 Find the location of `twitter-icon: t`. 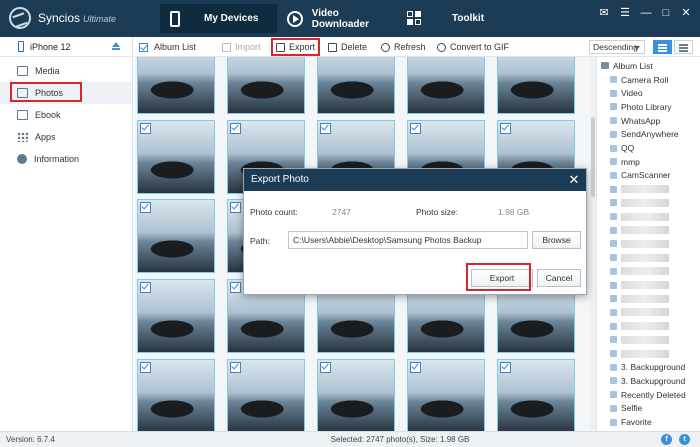

twitter-icon: t is located at coordinates (684, 439).